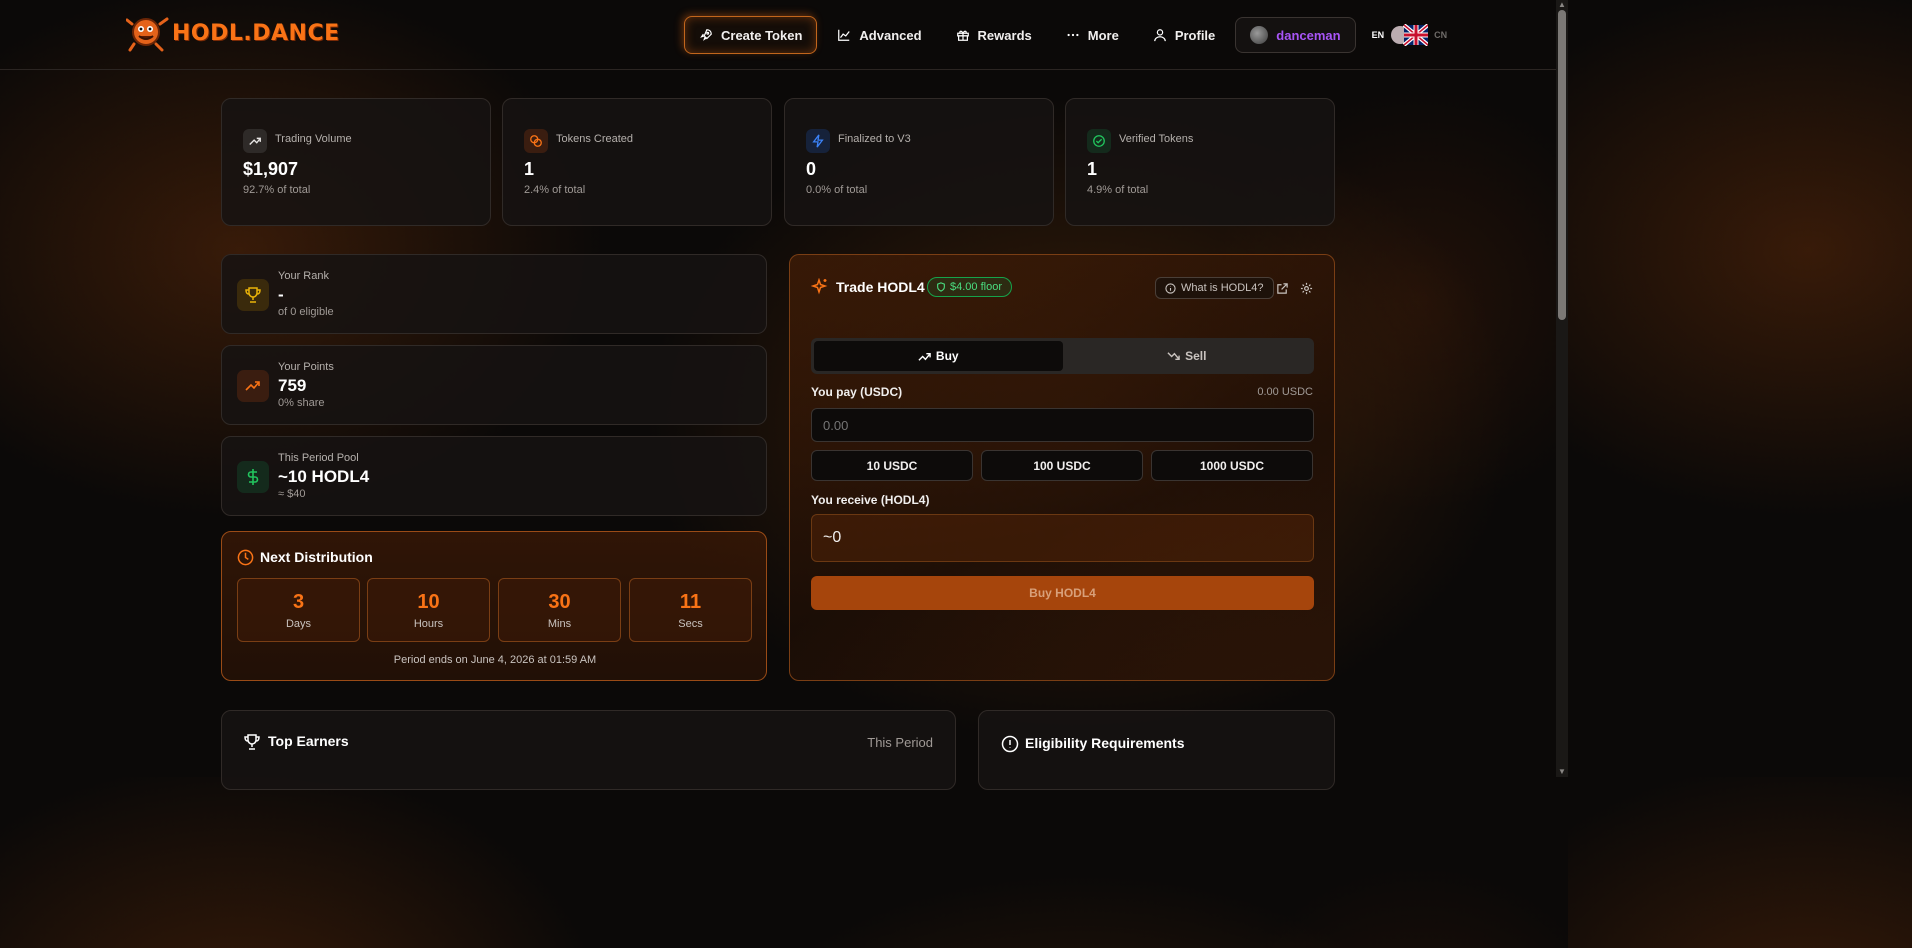 This screenshot has width=1912, height=948. I want to click on what-is-label: What is HODL4?, so click(1222, 288).